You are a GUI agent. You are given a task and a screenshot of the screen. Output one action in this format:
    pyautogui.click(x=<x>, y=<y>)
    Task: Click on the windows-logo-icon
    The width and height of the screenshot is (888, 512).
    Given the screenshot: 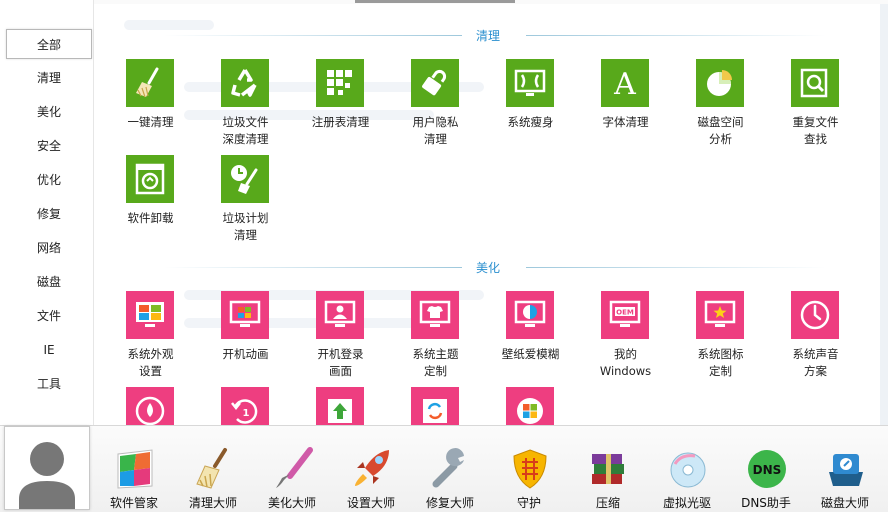 What is the action you would take?
    pyautogui.click(x=530, y=406)
    